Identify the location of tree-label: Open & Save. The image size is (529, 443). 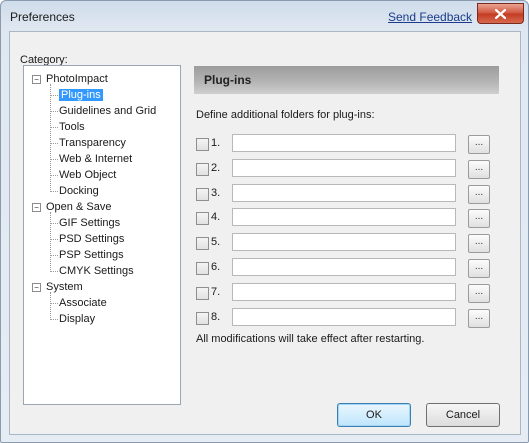
(79, 207).